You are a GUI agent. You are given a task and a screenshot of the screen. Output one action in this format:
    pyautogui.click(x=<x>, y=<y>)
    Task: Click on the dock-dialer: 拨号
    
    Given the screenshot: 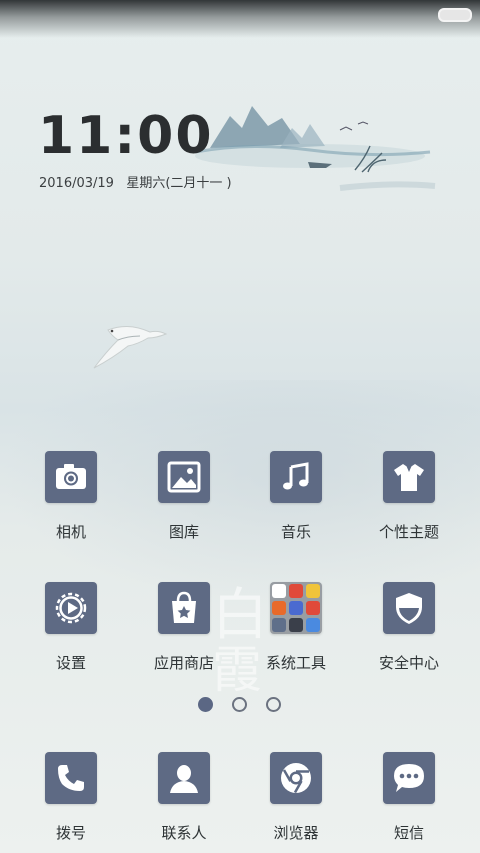 What is the action you would take?
    pyautogui.click(x=71, y=797)
    